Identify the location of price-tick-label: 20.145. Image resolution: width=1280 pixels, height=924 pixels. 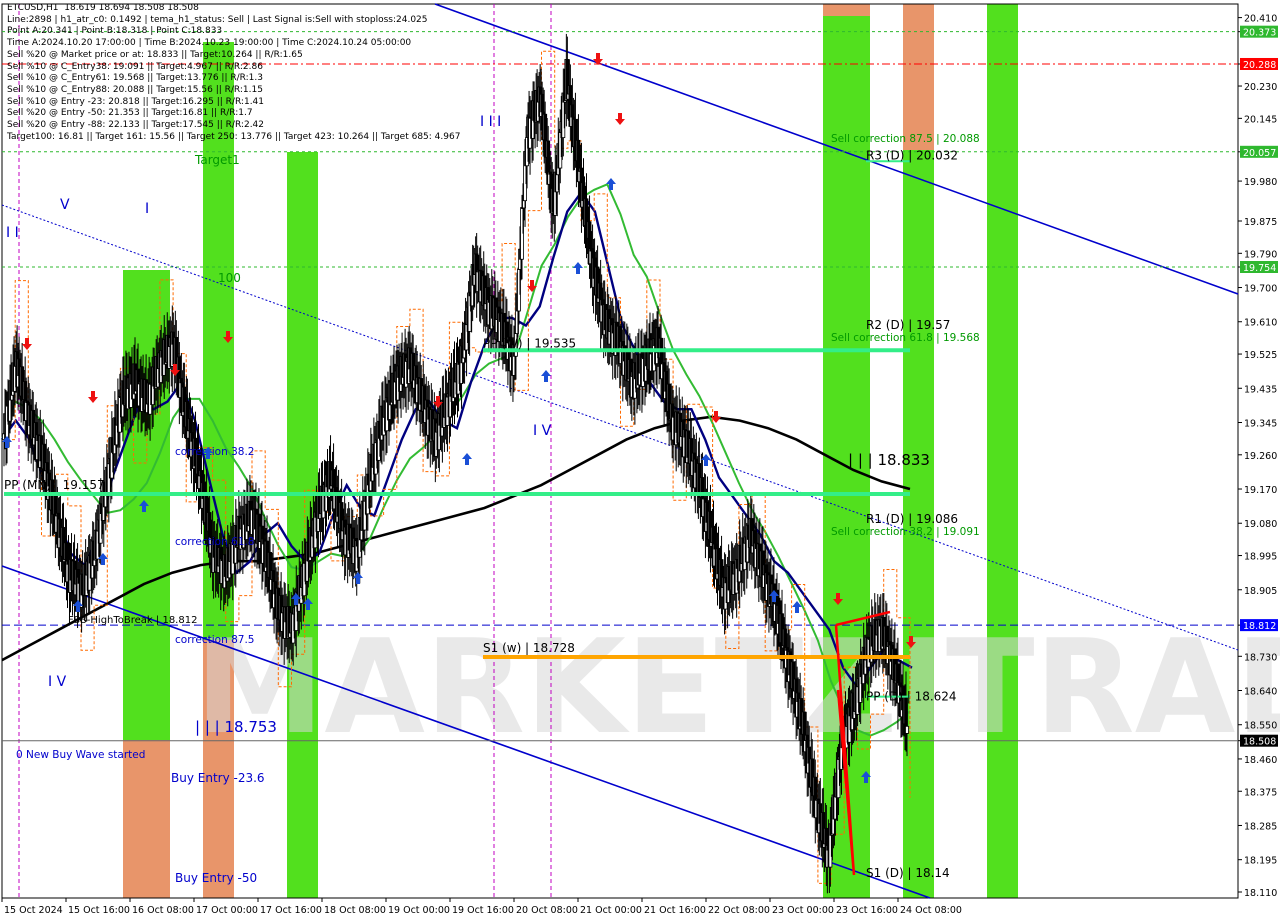
(1260, 119).